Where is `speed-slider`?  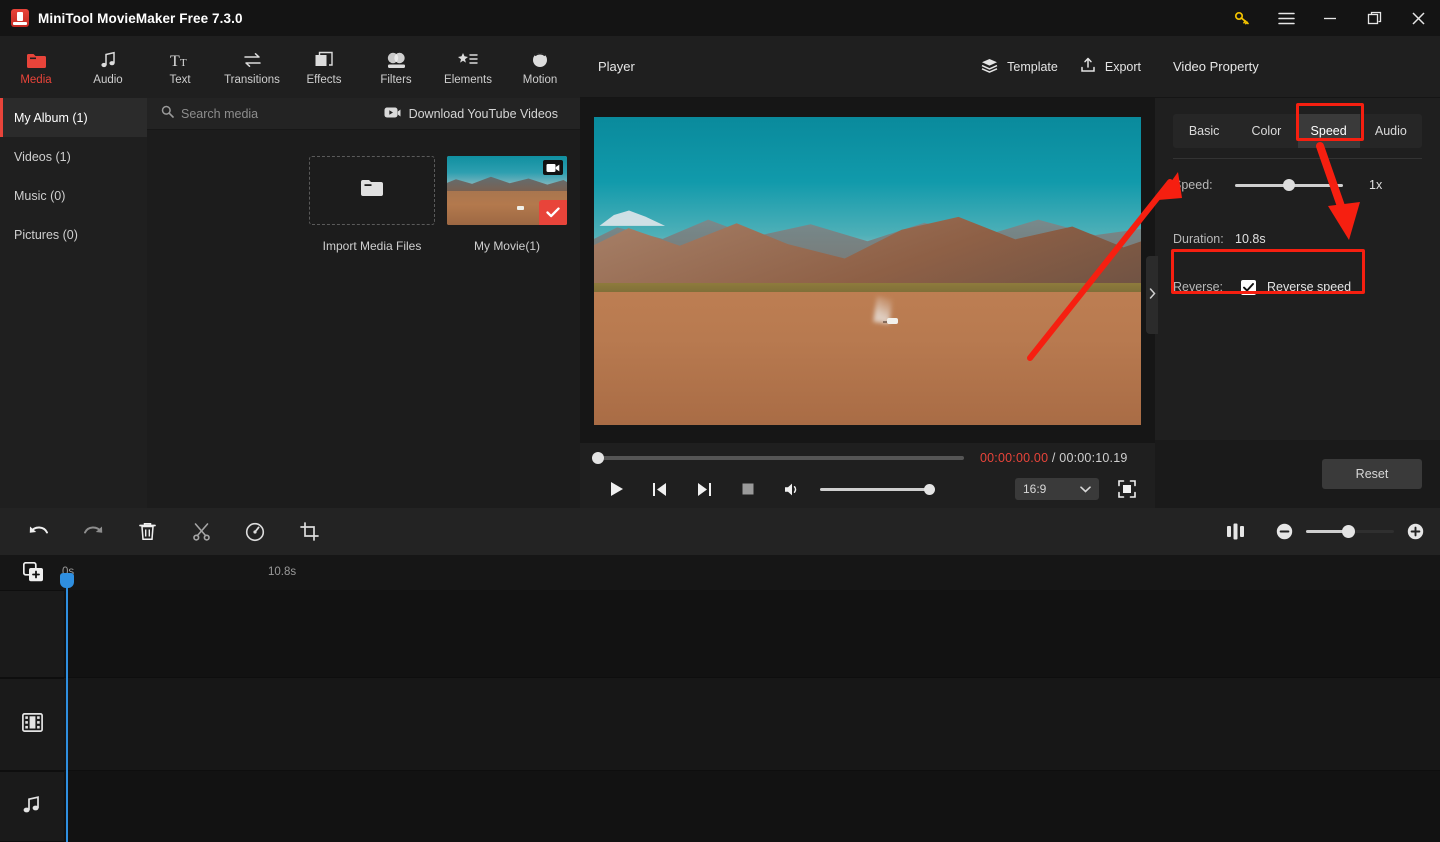 speed-slider is located at coordinates (1289, 184).